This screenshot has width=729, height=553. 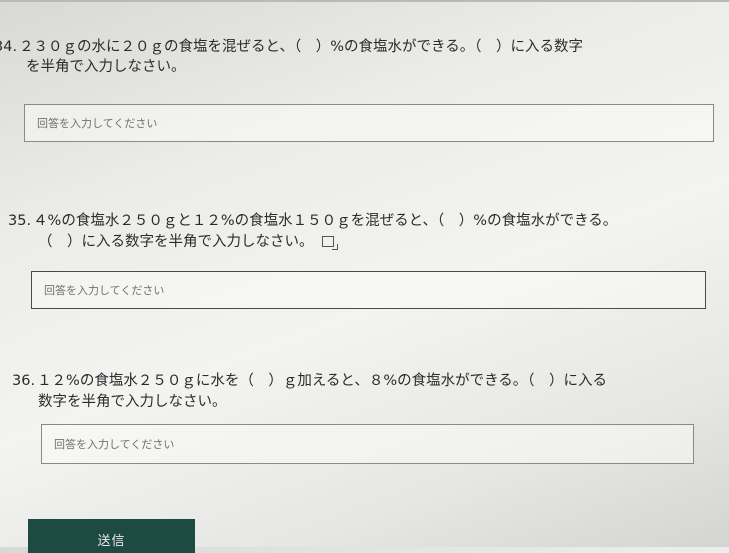 I want to click on question-line-2: を半角で入力しなさい。, so click(x=106, y=67).